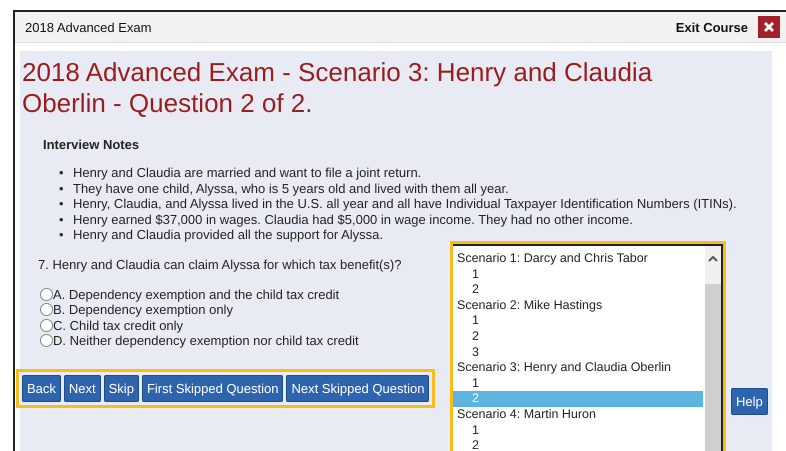  I want to click on notes-title: Interview Notes, so click(91, 144).